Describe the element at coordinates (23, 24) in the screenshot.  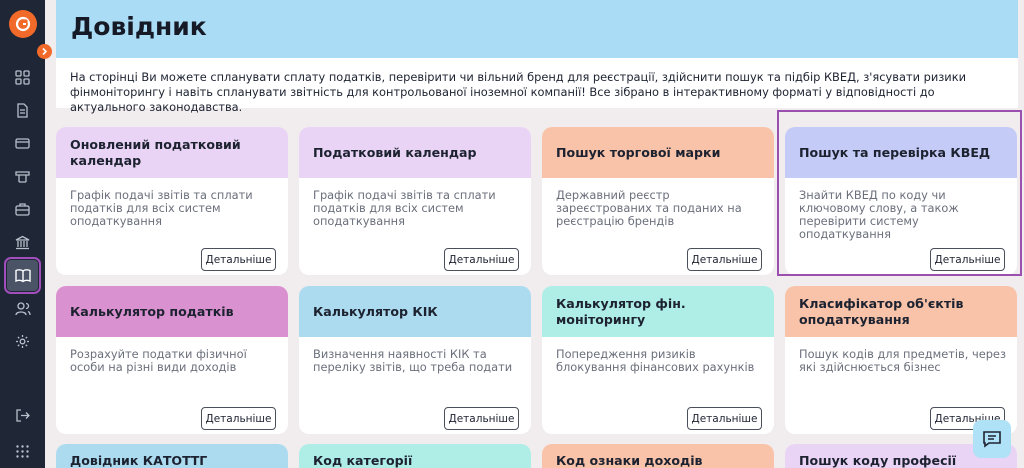
I see `logo-icon` at that location.